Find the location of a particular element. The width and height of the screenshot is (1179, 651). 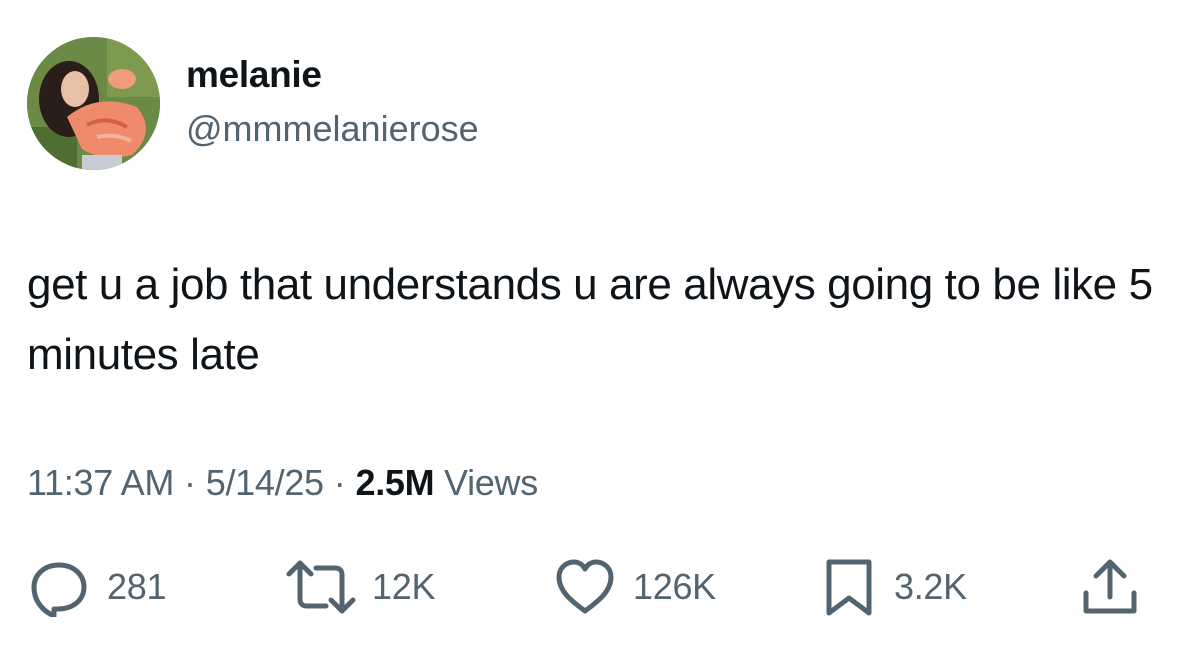

share-button is located at coordinates (1110, 587).